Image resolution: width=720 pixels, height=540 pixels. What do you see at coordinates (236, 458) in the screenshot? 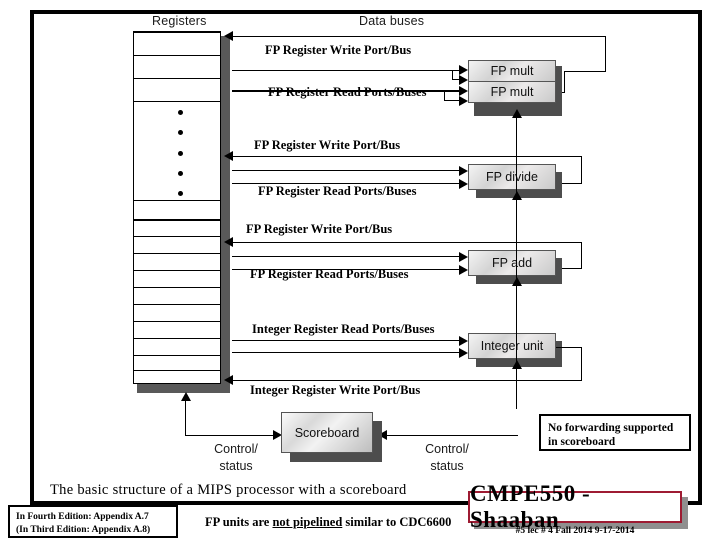
I see `control-status-left: Control/ status` at bounding box center [236, 458].